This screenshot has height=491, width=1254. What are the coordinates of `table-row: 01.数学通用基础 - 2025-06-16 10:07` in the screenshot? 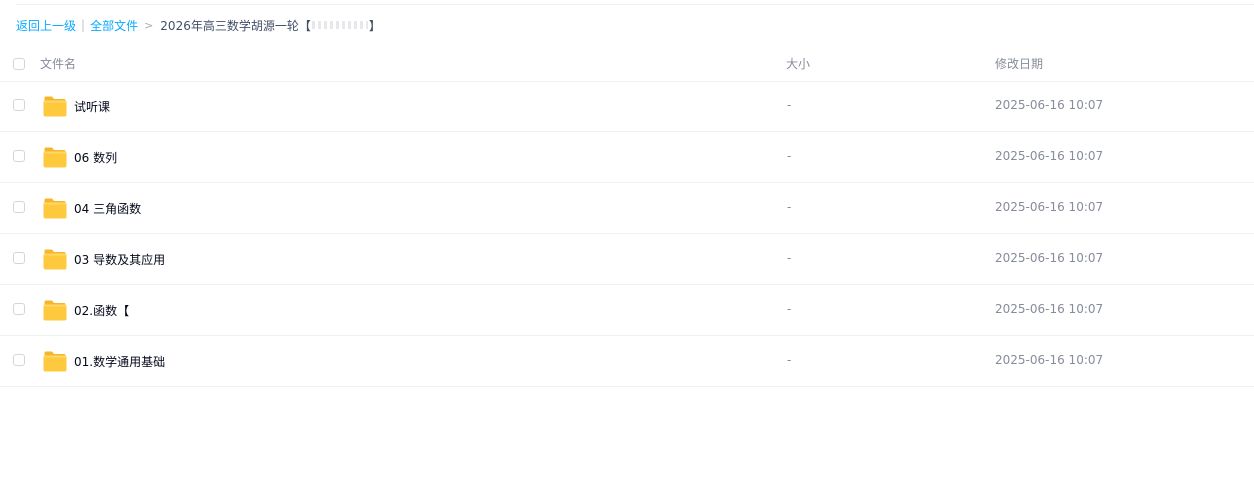 It's located at (627, 361).